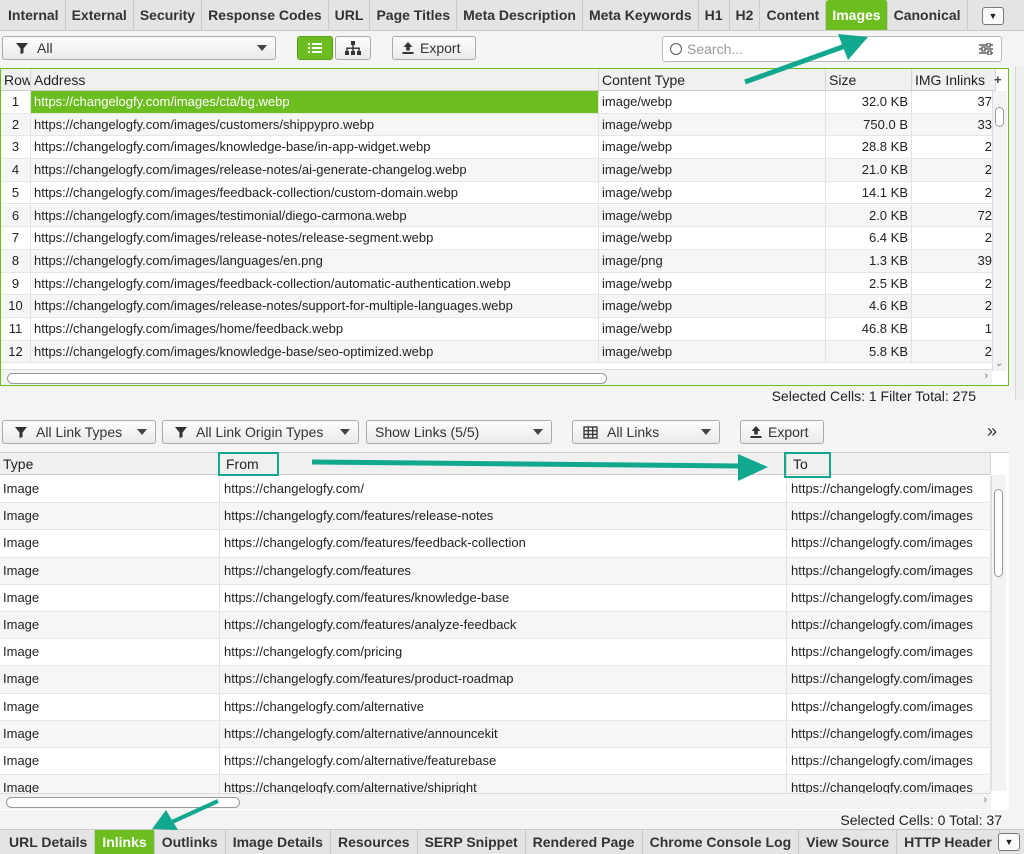 The height and width of the screenshot is (854, 1024). What do you see at coordinates (869, 238) in the screenshot?
I see `table-cell: 6.4 KB` at bounding box center [869, 238].